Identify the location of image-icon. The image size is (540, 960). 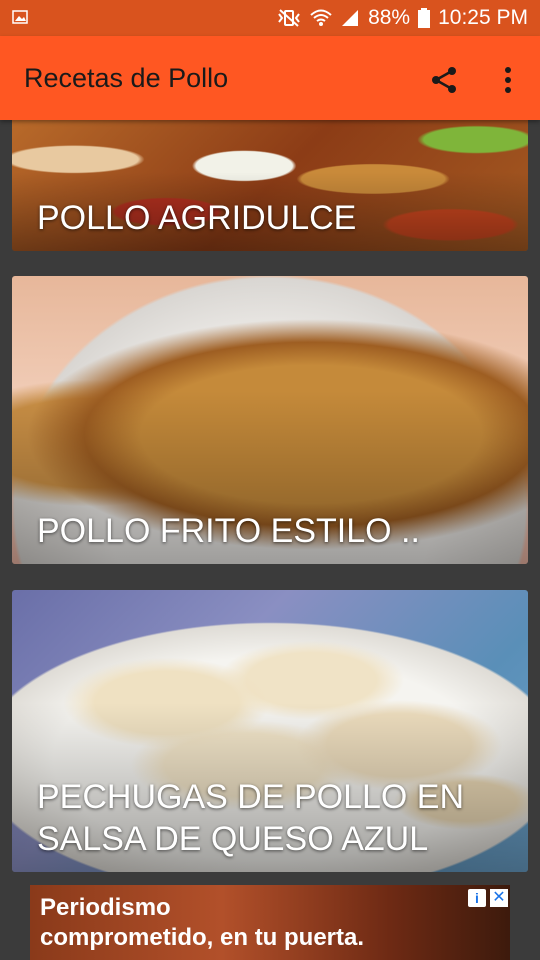
(20, 17).